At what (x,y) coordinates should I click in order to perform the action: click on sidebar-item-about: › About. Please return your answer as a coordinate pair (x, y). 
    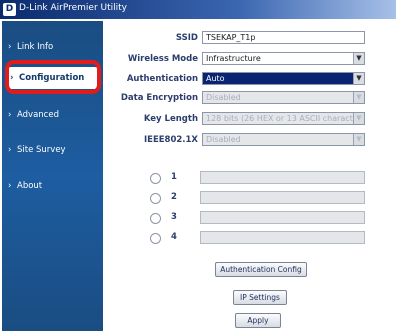
    Looking at the image, I should click on (52, 186).